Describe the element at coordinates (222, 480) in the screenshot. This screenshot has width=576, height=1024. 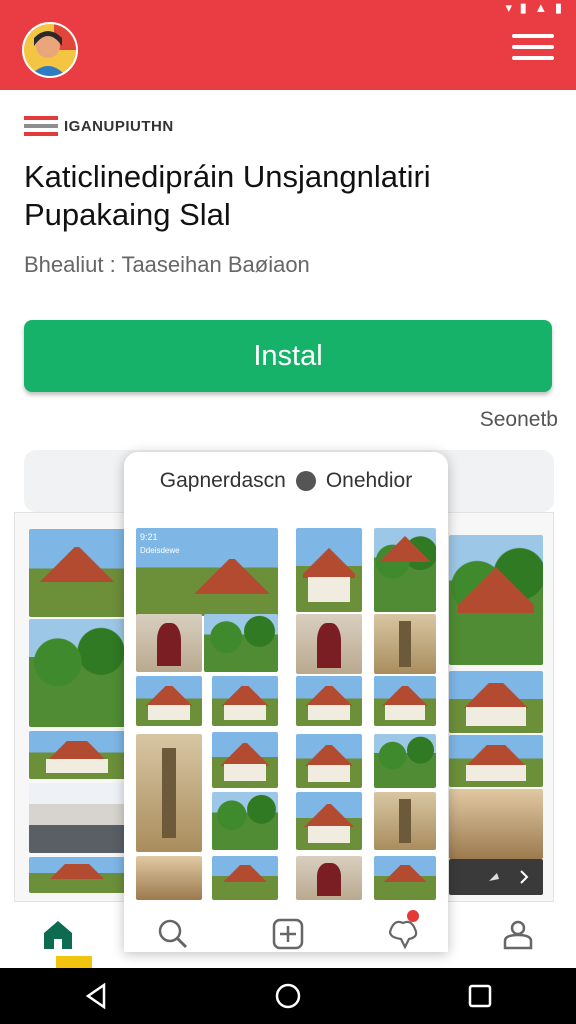
I see `card-title: Gapnerdascn` at that location.